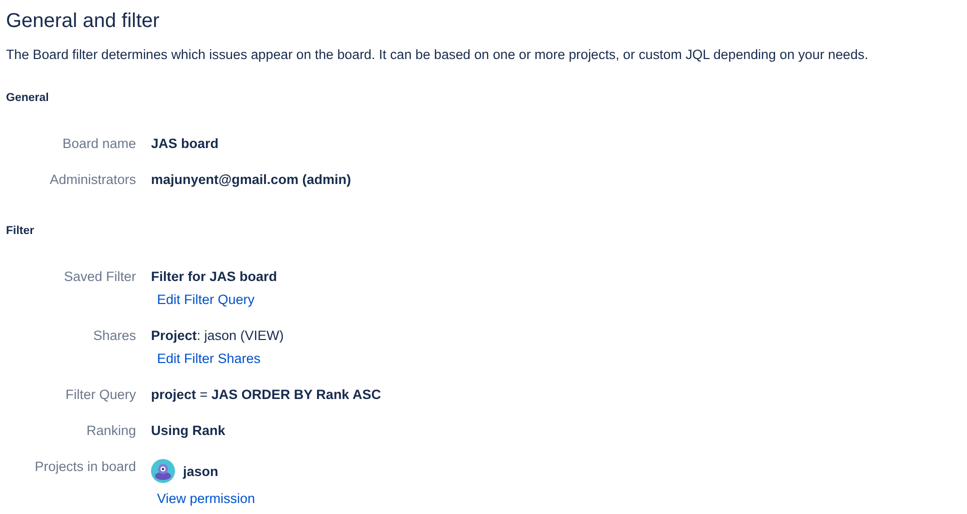 This screenshot has width=967, height=514. I want to click on field-label: Board name, so click(98, 143).